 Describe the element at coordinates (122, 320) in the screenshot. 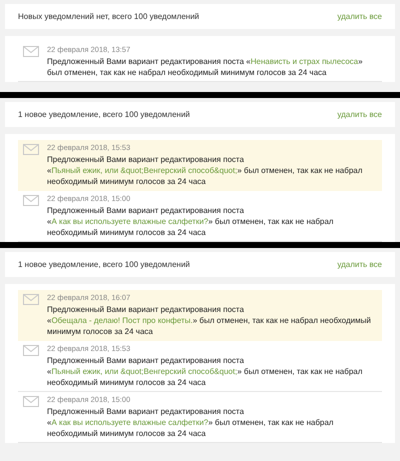

I see `post-link: Обещала - делаю! Пост про конфеты.` at that location.